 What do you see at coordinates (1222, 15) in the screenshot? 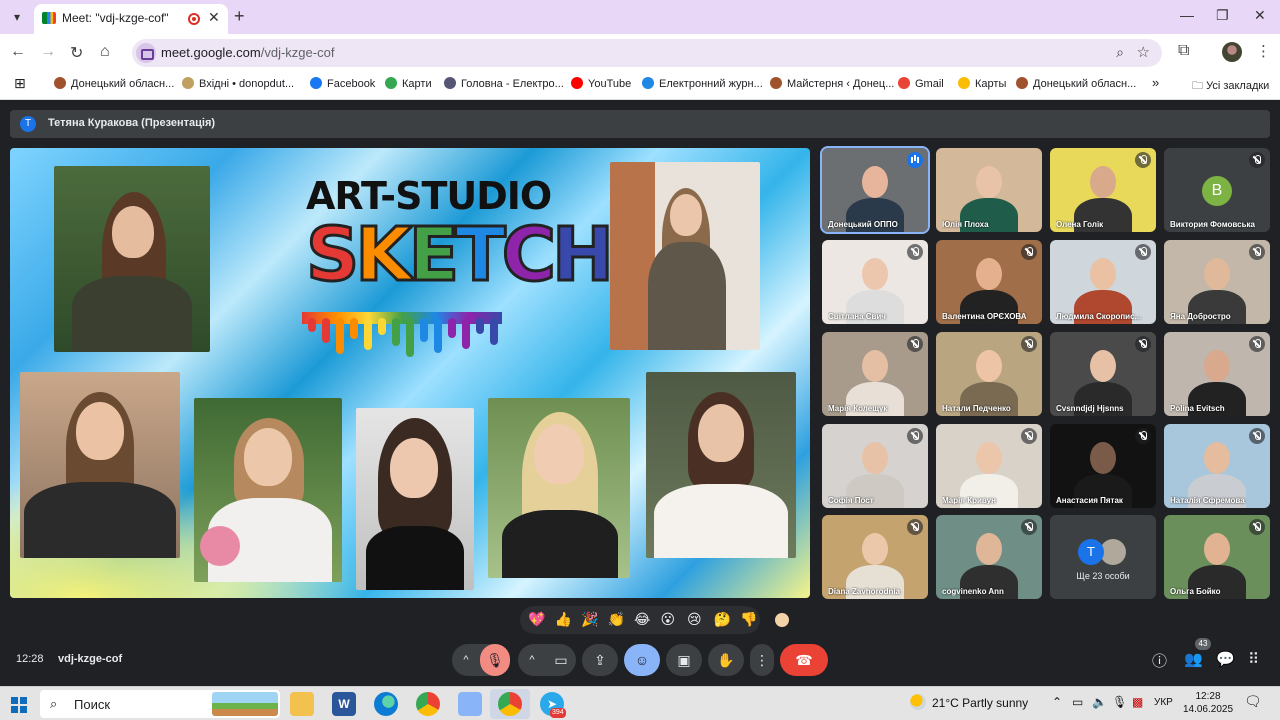
I see `maximize-icon: ❐` at bounding box center [1222, 15].